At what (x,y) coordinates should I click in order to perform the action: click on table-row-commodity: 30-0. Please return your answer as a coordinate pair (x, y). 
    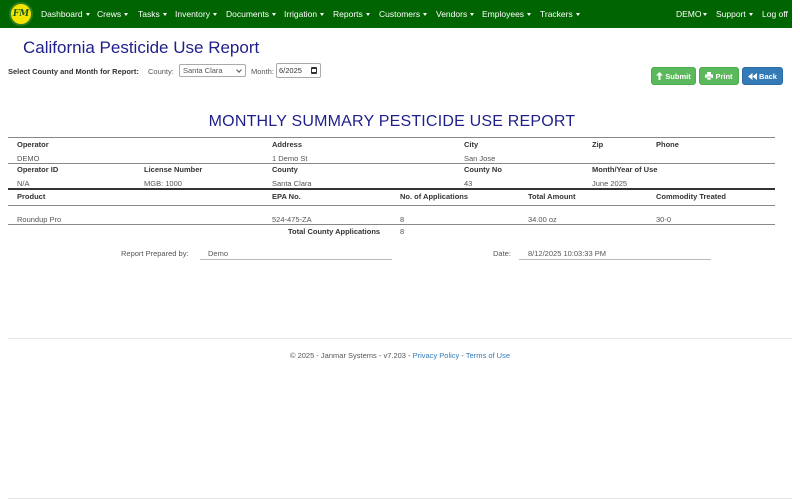
    Looking at the image, I should click on (664, 219).